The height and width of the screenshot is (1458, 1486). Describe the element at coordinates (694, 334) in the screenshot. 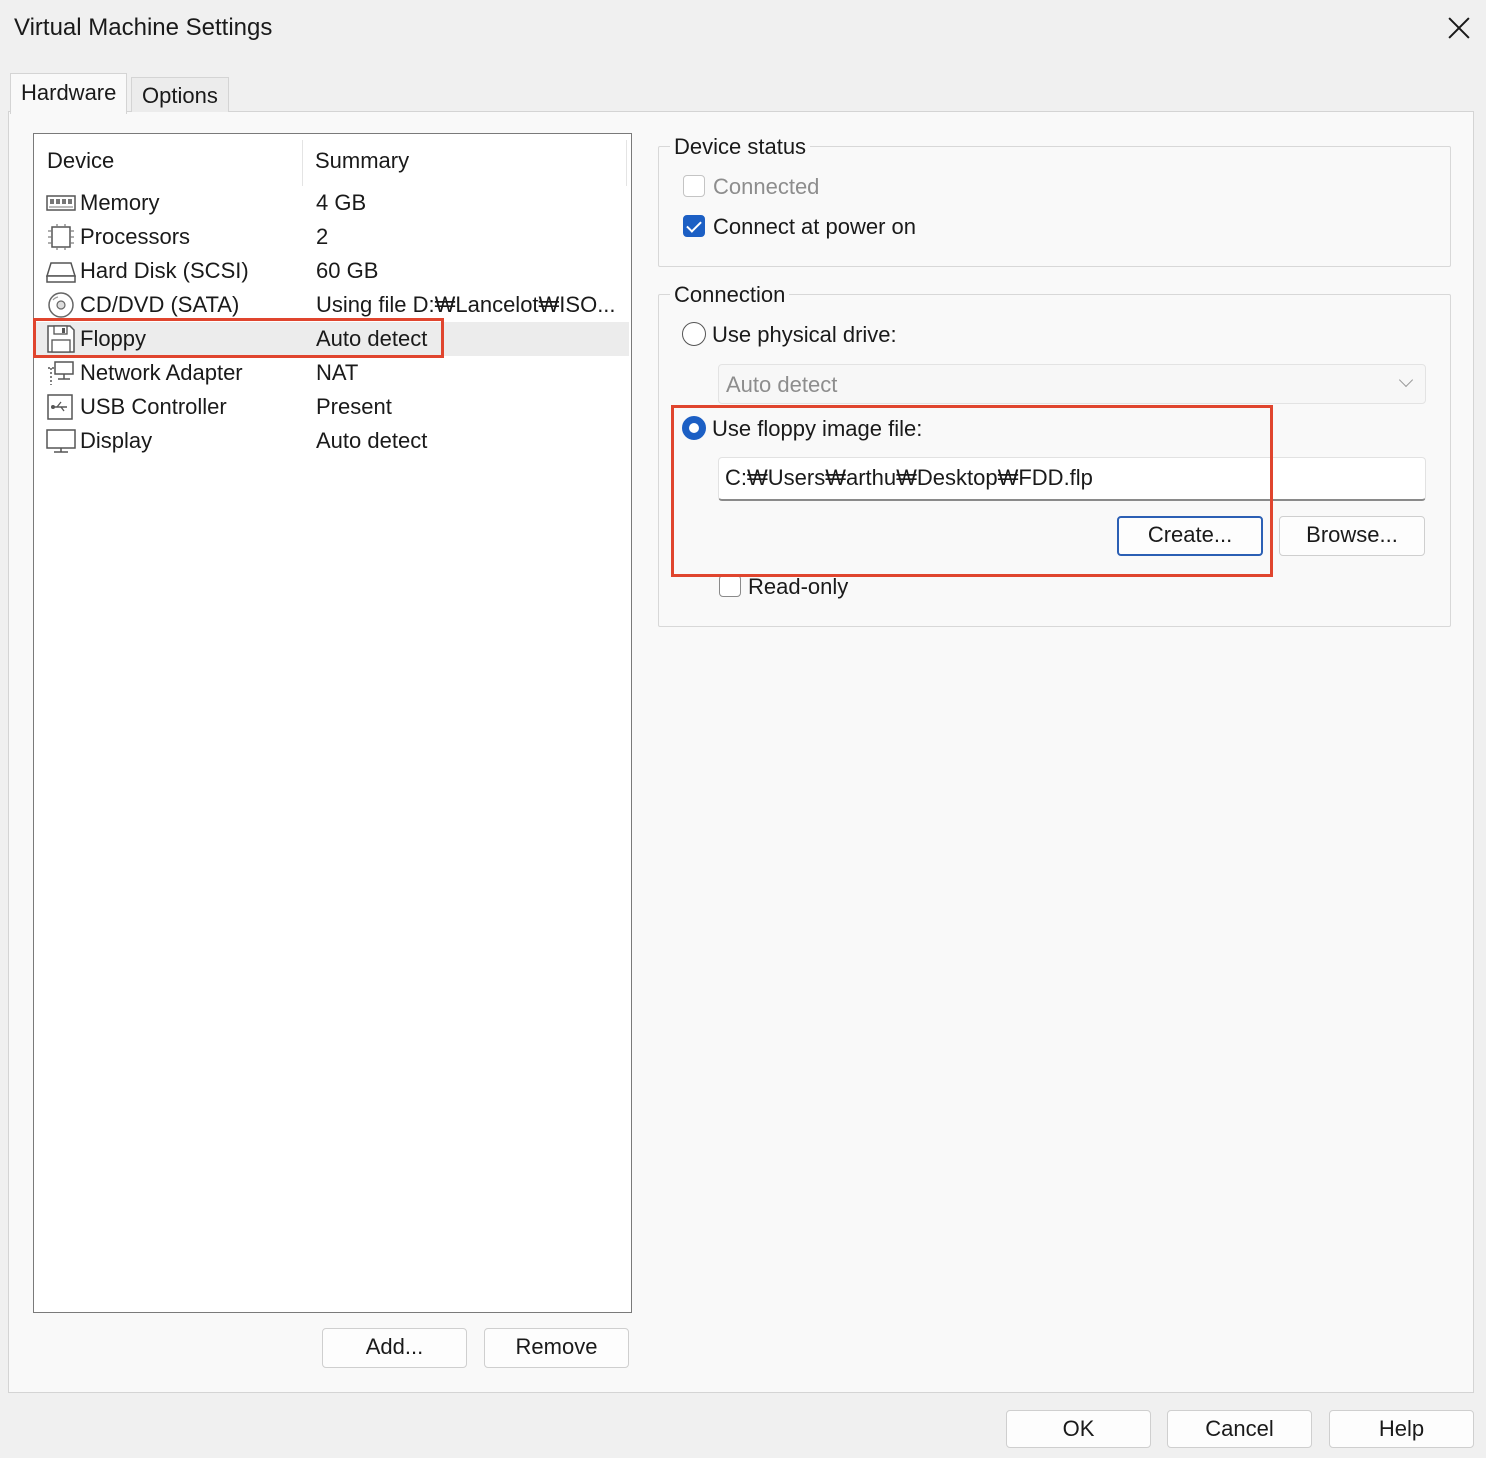

I see `use-physical-drive-radio` at that location.